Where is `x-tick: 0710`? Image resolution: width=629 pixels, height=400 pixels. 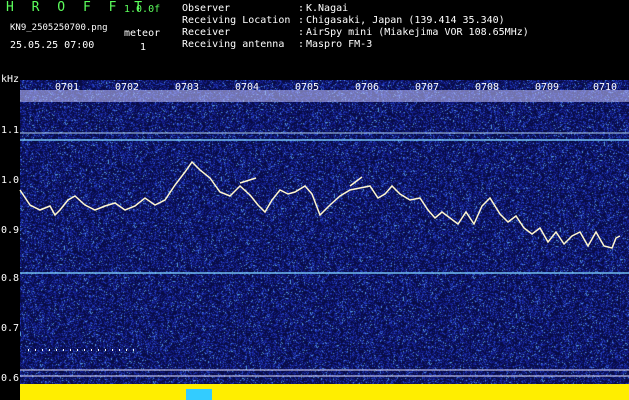 x-tick: 0710 is located at coordinates (605, 87).